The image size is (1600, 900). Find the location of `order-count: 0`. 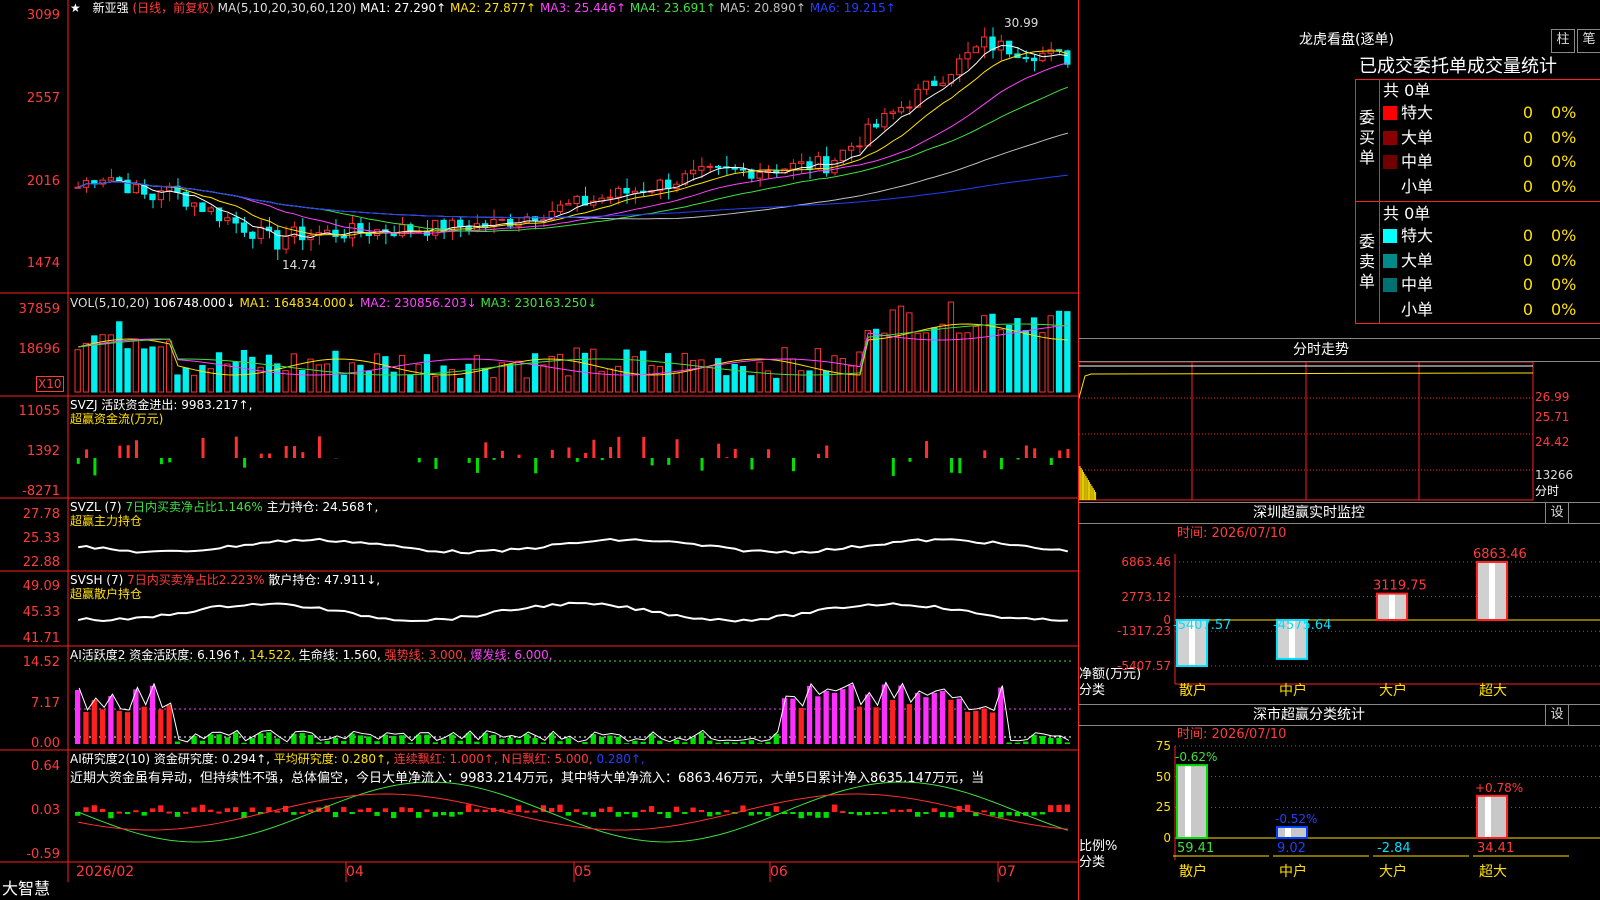

order-count: 0 is located at coordinates (1527, 161).